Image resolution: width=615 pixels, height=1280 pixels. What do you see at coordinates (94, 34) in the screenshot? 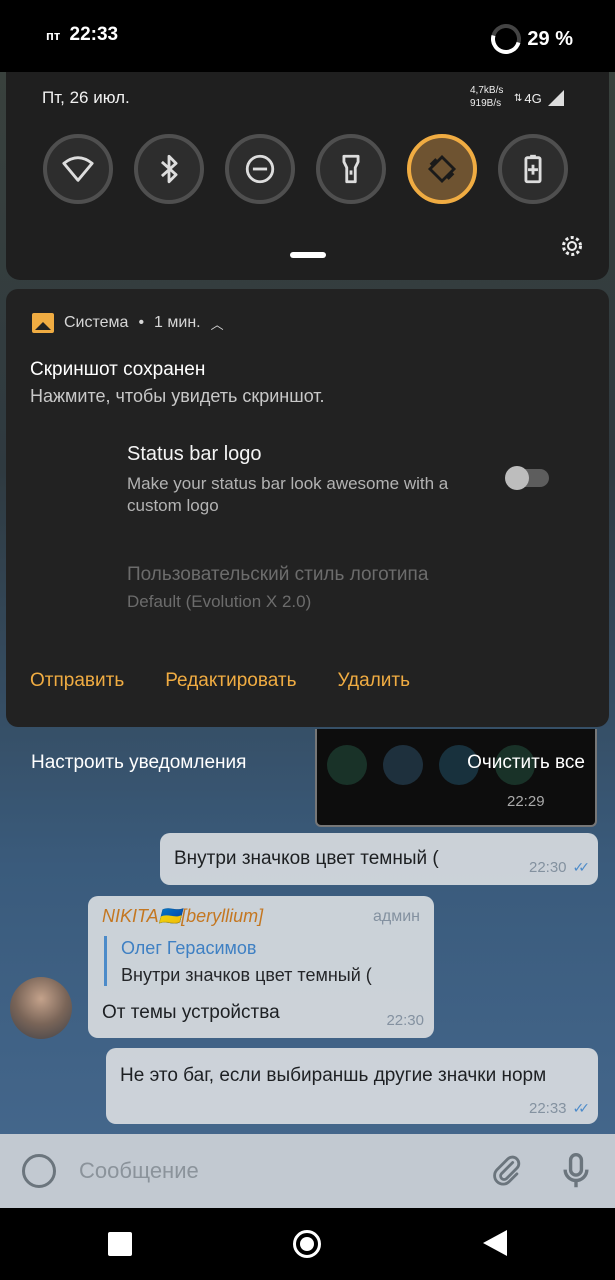
I see `status-time: 22:33` at bounding box center [94, 34].